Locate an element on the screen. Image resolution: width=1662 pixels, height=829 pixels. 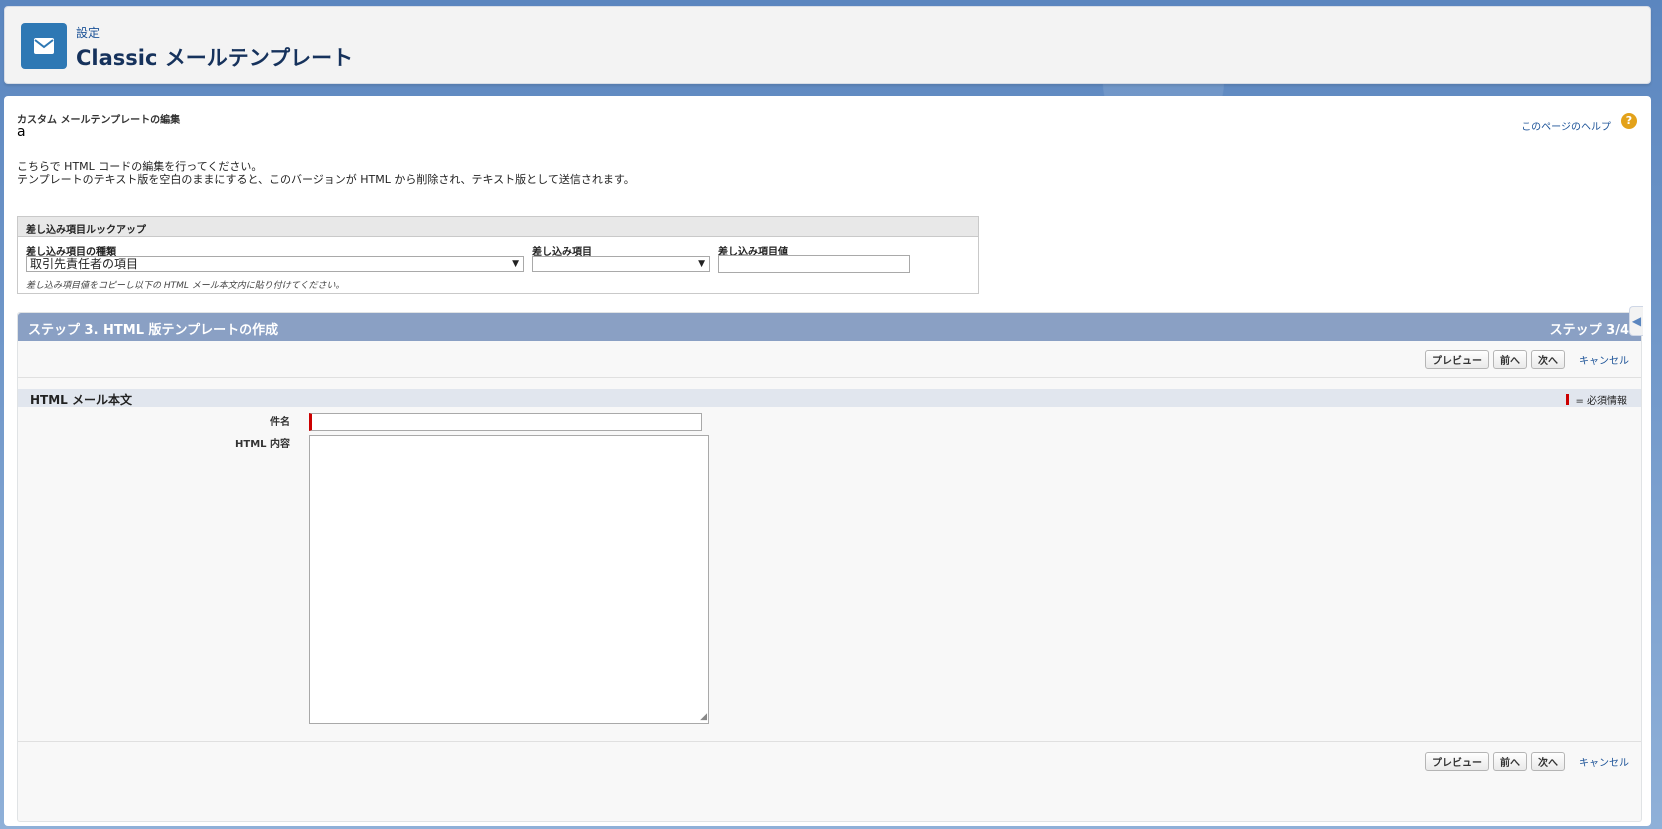
merge-value-input is located at coordinates (814, 264).